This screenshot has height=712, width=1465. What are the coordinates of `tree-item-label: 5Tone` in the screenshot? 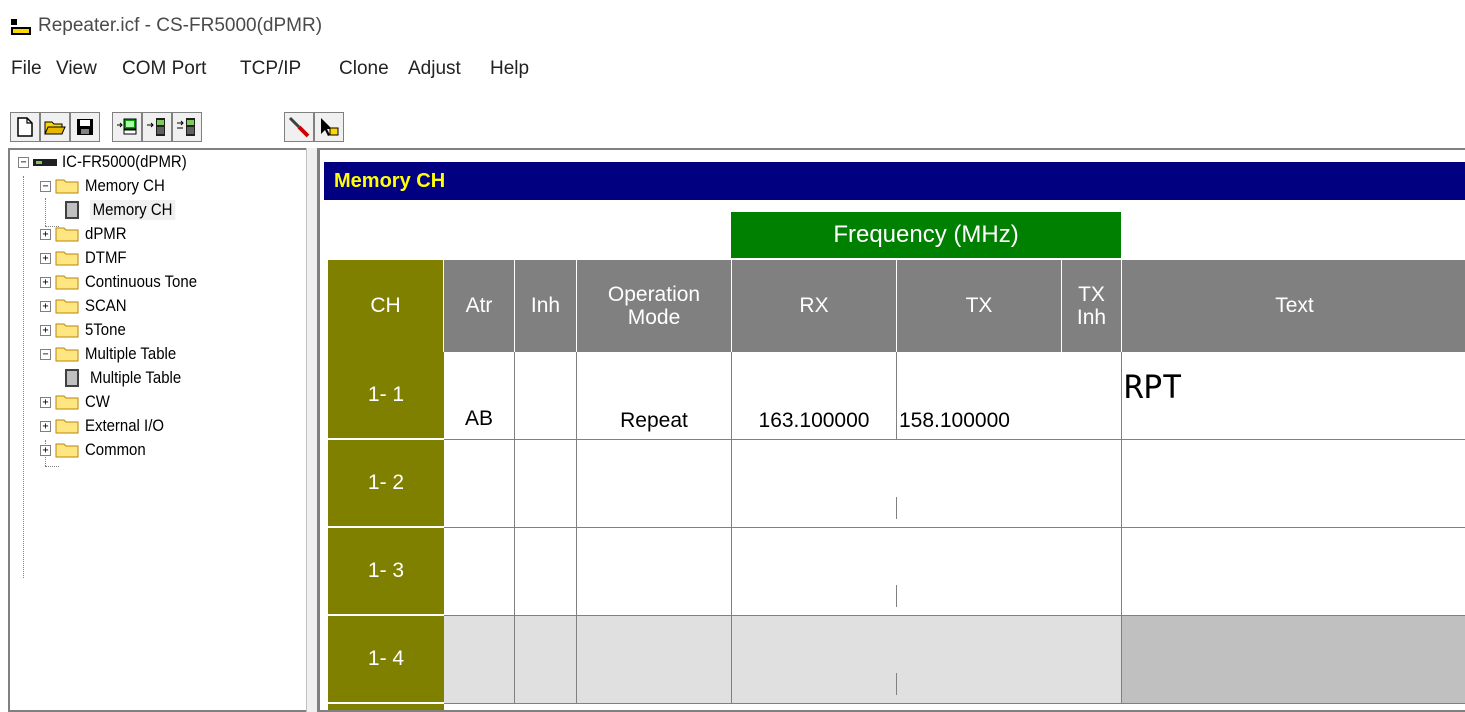 It's located at (105, 329).